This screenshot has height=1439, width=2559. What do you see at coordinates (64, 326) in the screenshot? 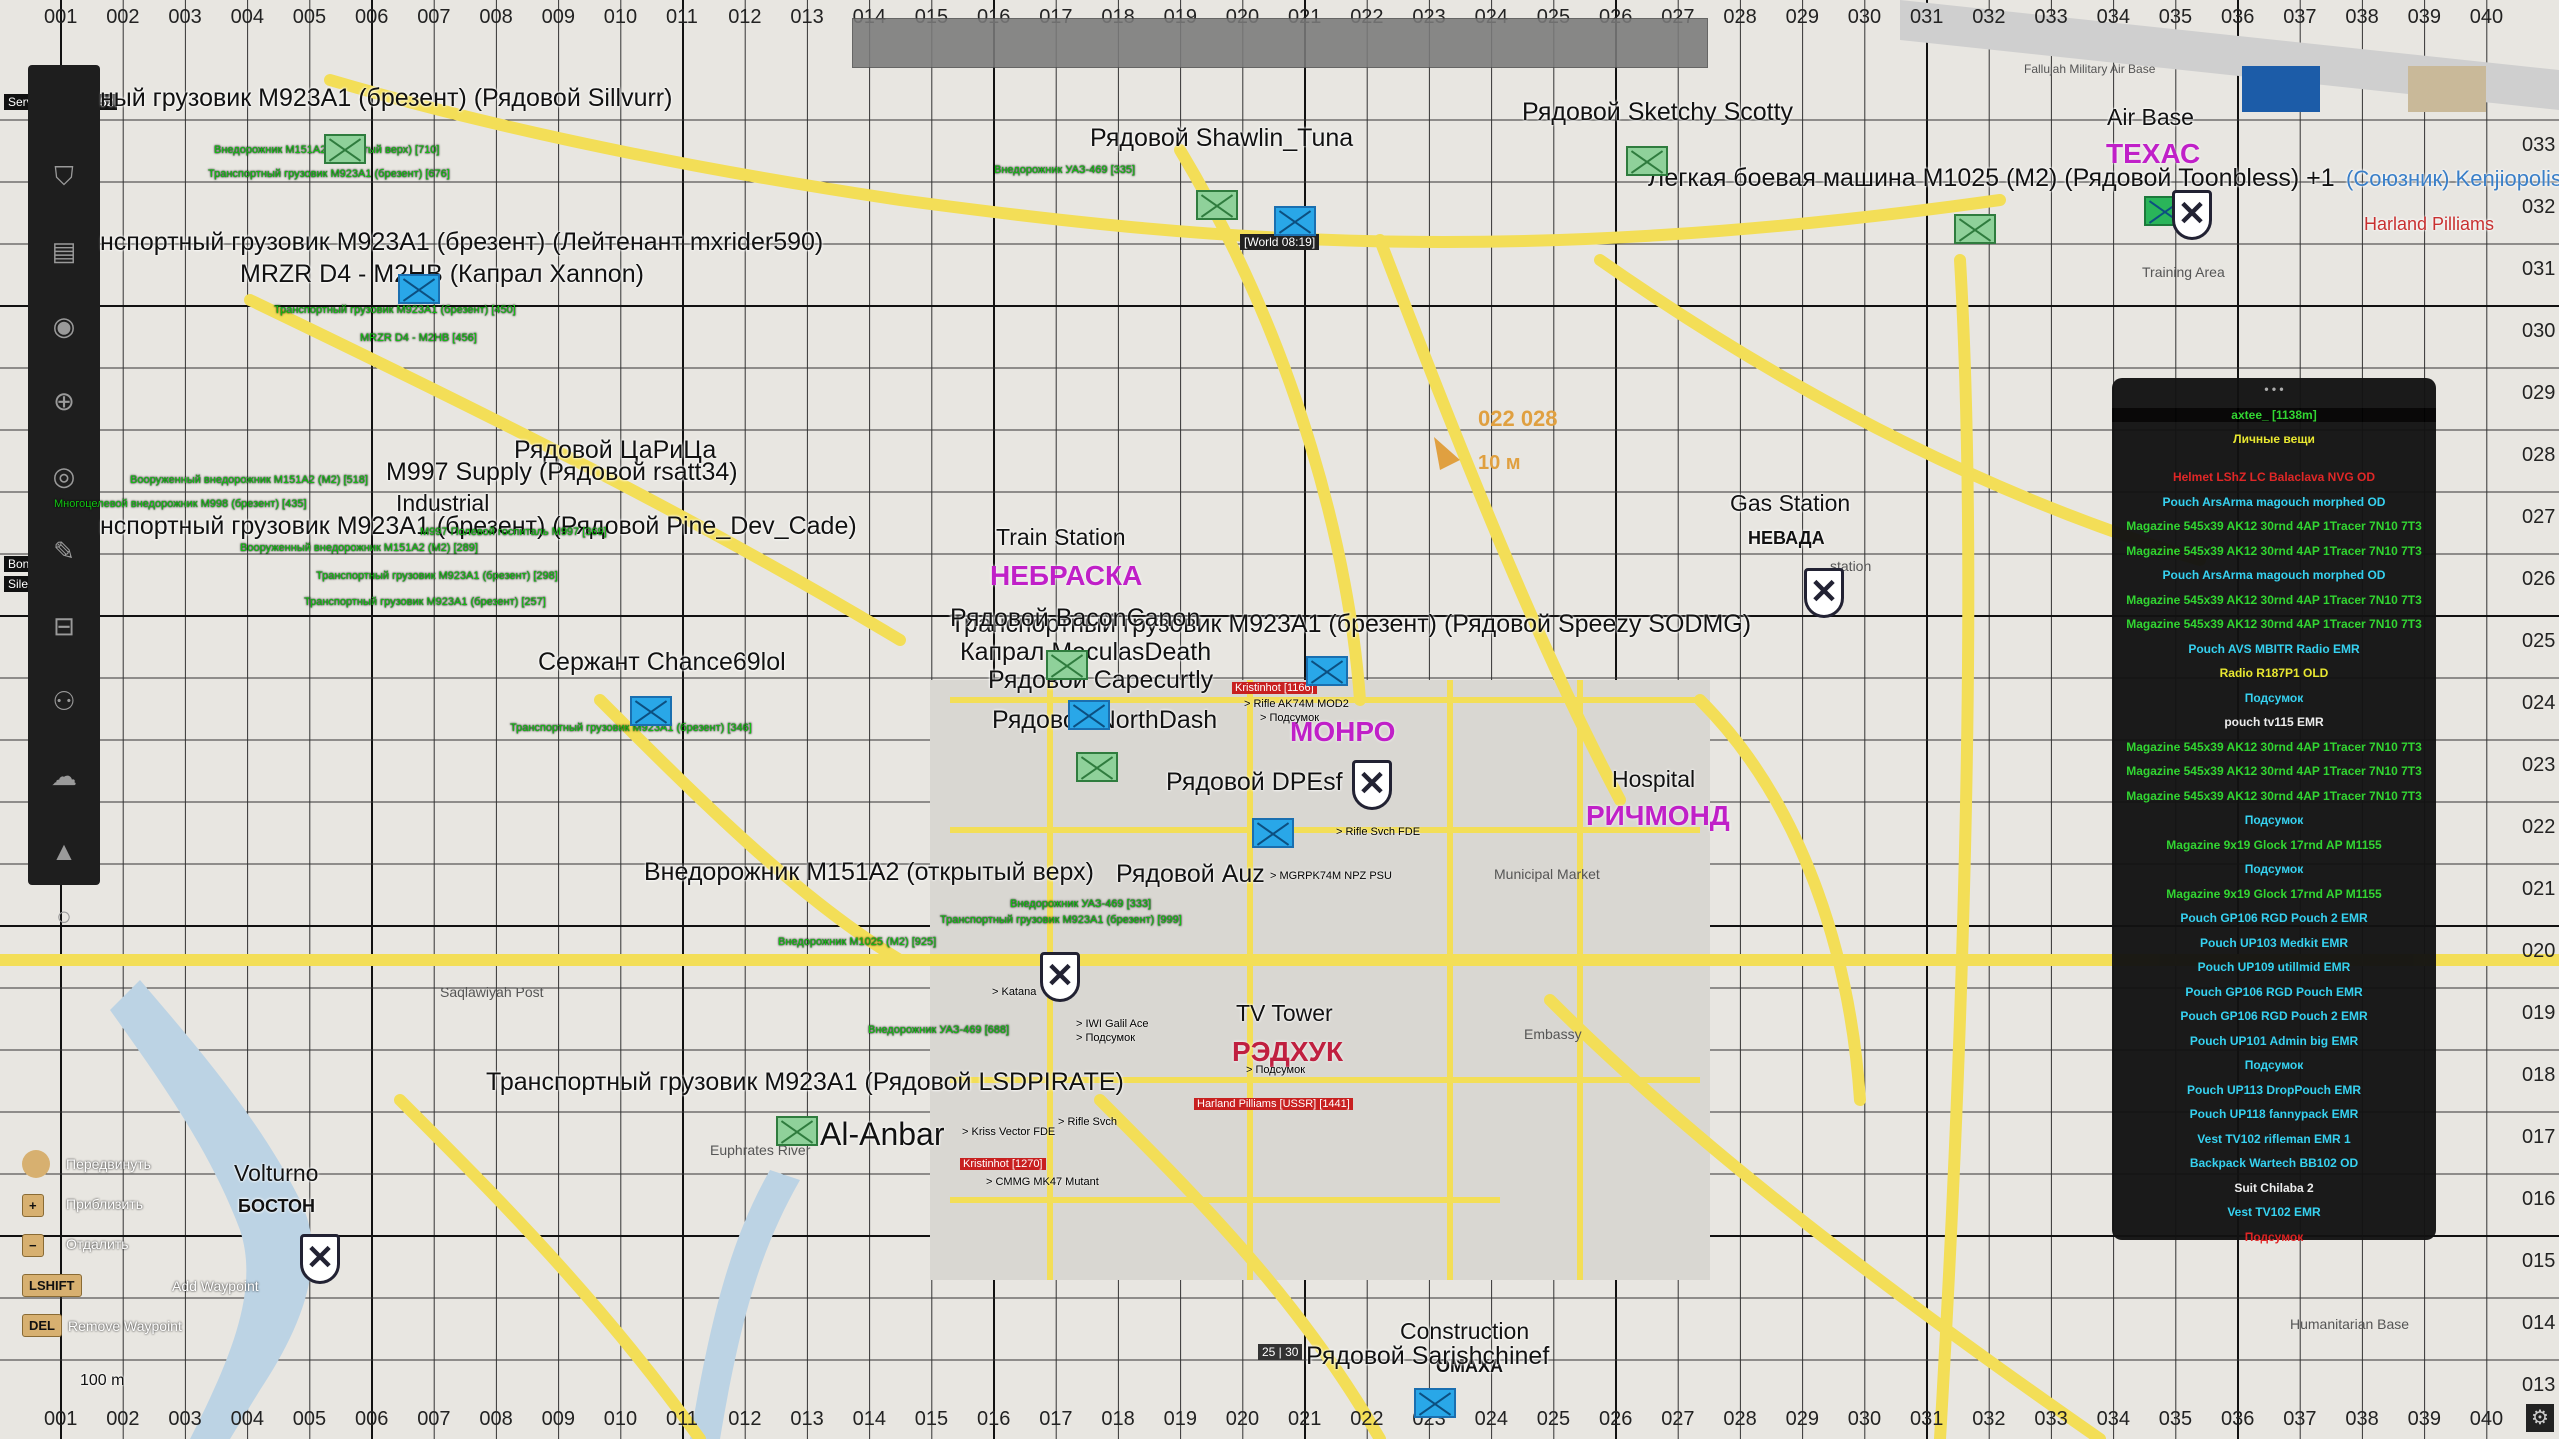
I see `compass-icon: ◉` at bounding box center [64, 326].